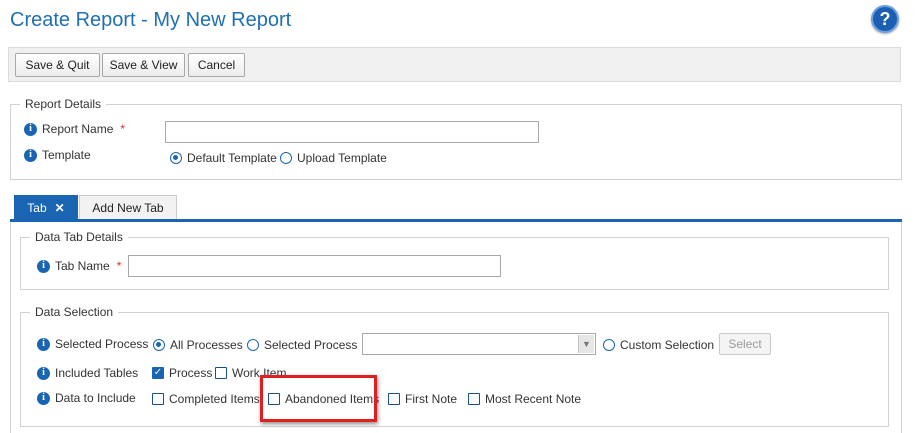 The width and height of the screenshot is (915, 433). I want to click on table-checkbox-process: ✓ Process, so click(182, 373).